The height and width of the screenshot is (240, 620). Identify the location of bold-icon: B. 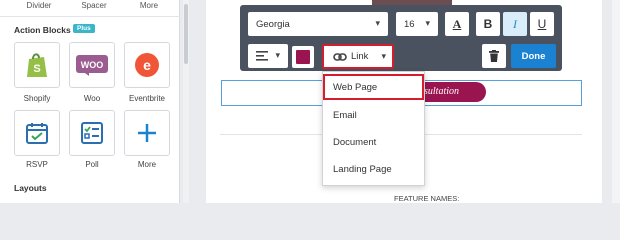
(488, 24).